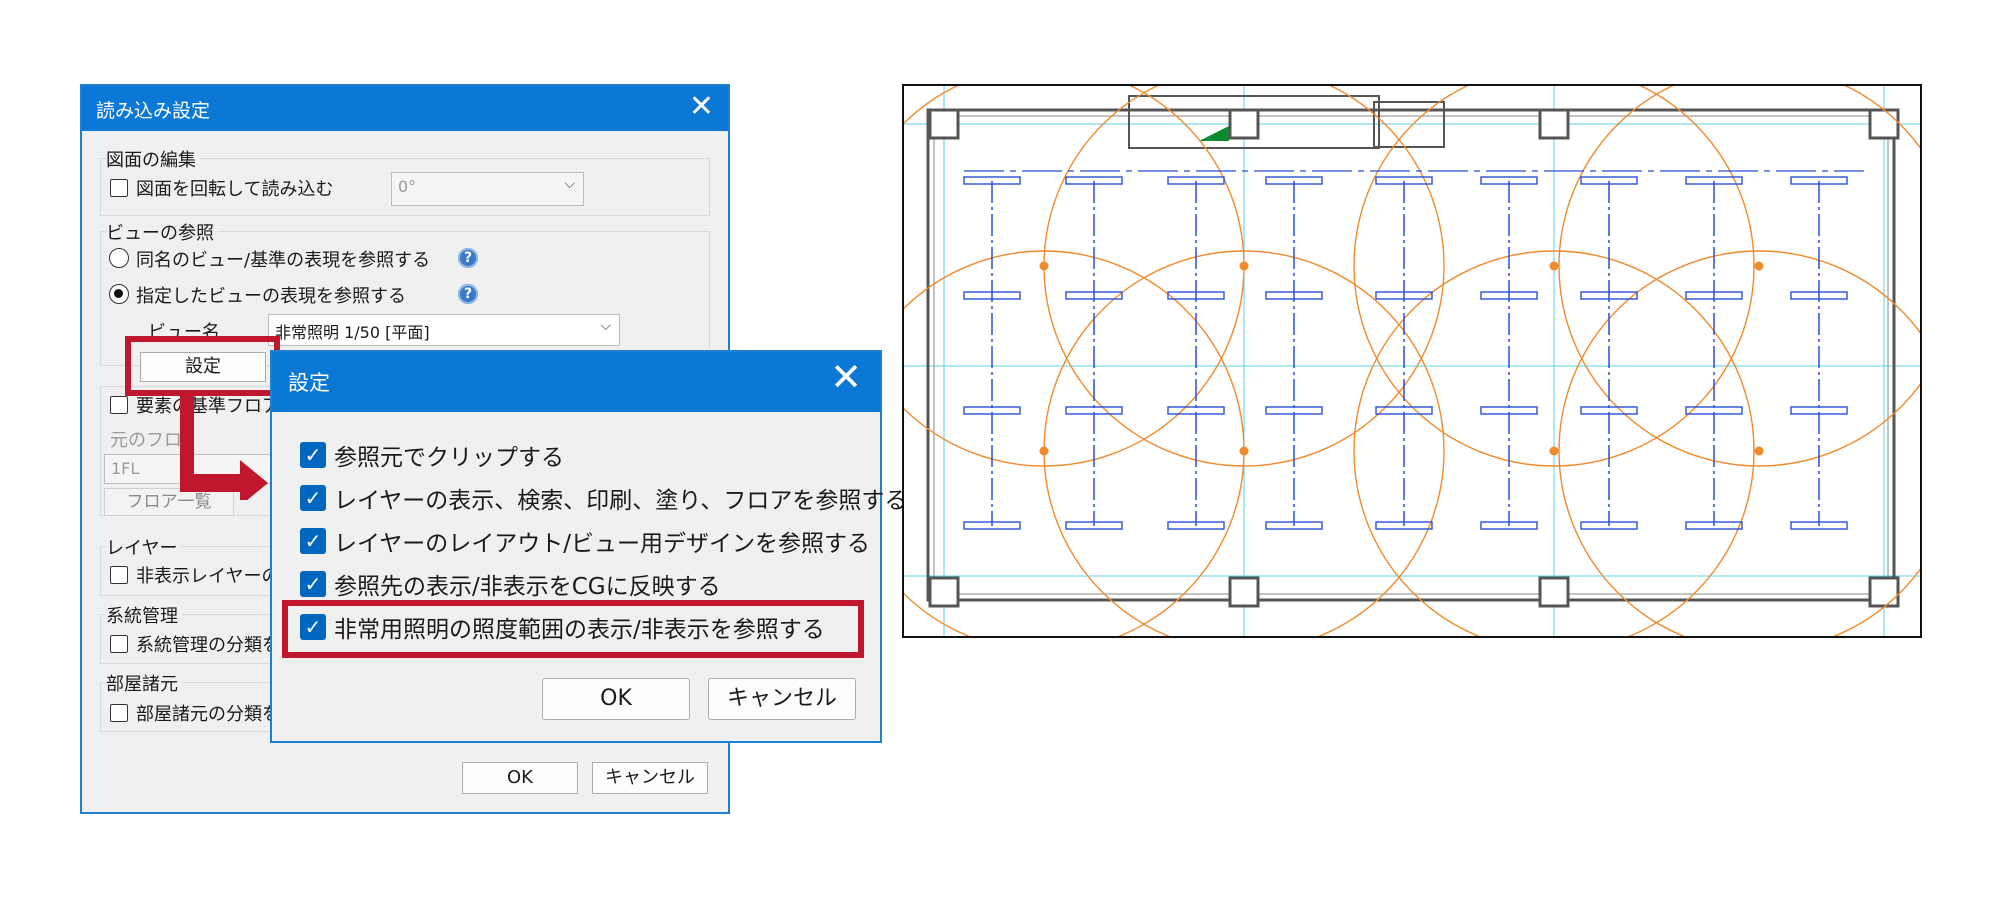 The width and height of the screenshot is (2000, 897). I want to click on dialog-title: 読み込み設定, so click(153, 111).